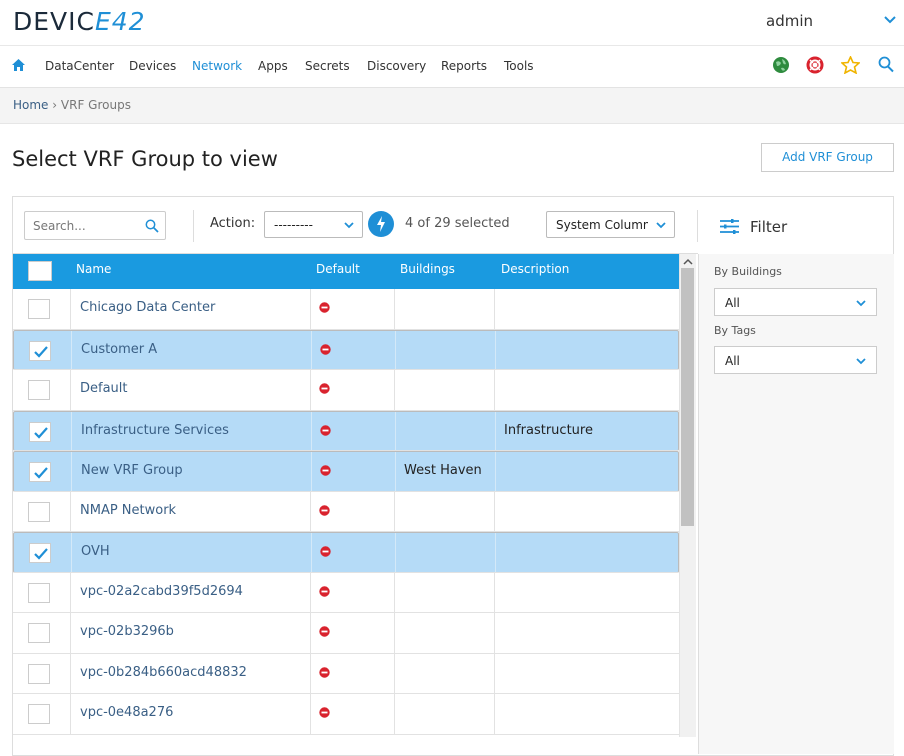 The width and height of the screenshot is (904, 756). I want to click on scrollbar-thumb, so click(687, 397).